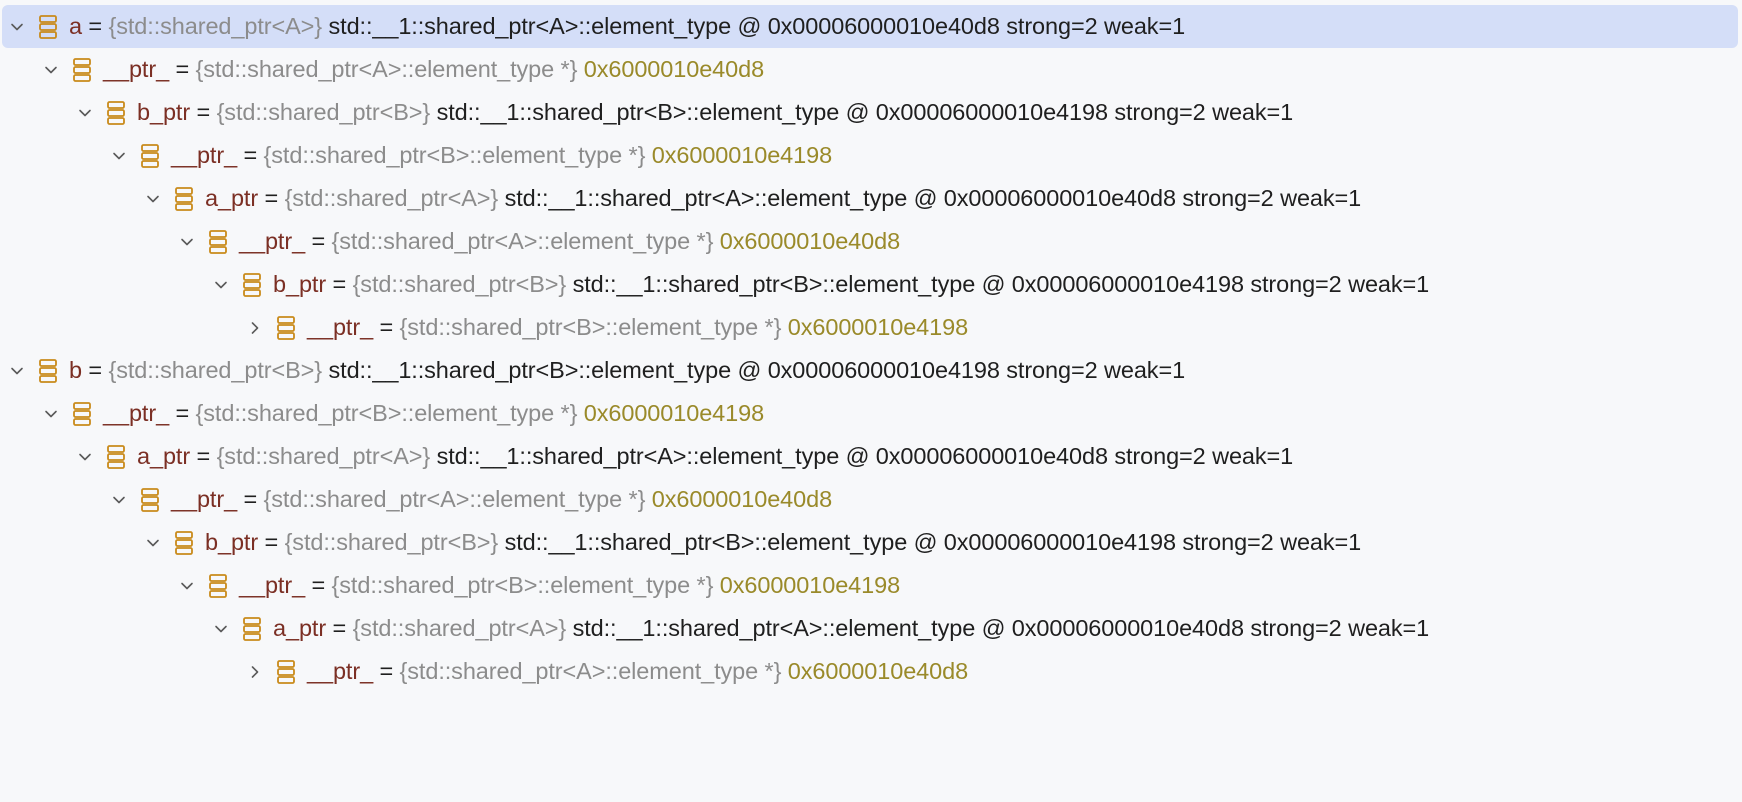 This screenshot has height=802, width=1742. I want to click on variable-name: b, so click(75, 370).